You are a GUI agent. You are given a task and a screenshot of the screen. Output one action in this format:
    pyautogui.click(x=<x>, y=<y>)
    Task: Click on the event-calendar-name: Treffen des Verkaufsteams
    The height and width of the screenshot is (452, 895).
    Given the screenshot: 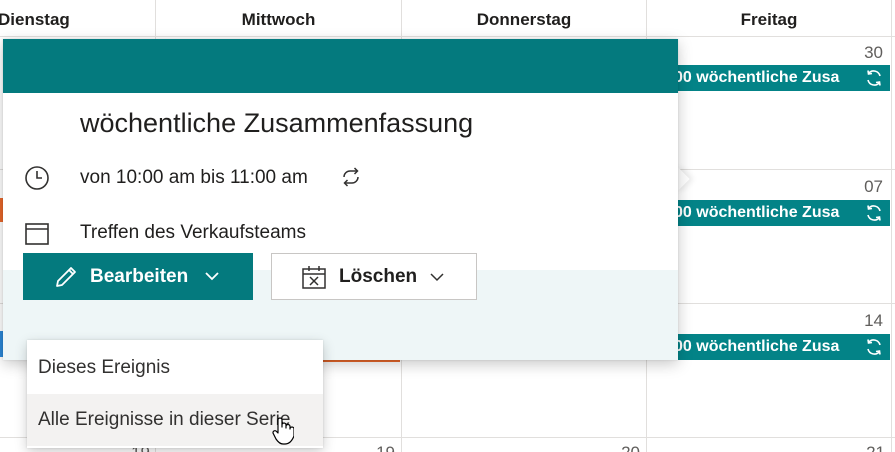 What is the action you would take?
    pyautogui.click(x=193, y=232)
    